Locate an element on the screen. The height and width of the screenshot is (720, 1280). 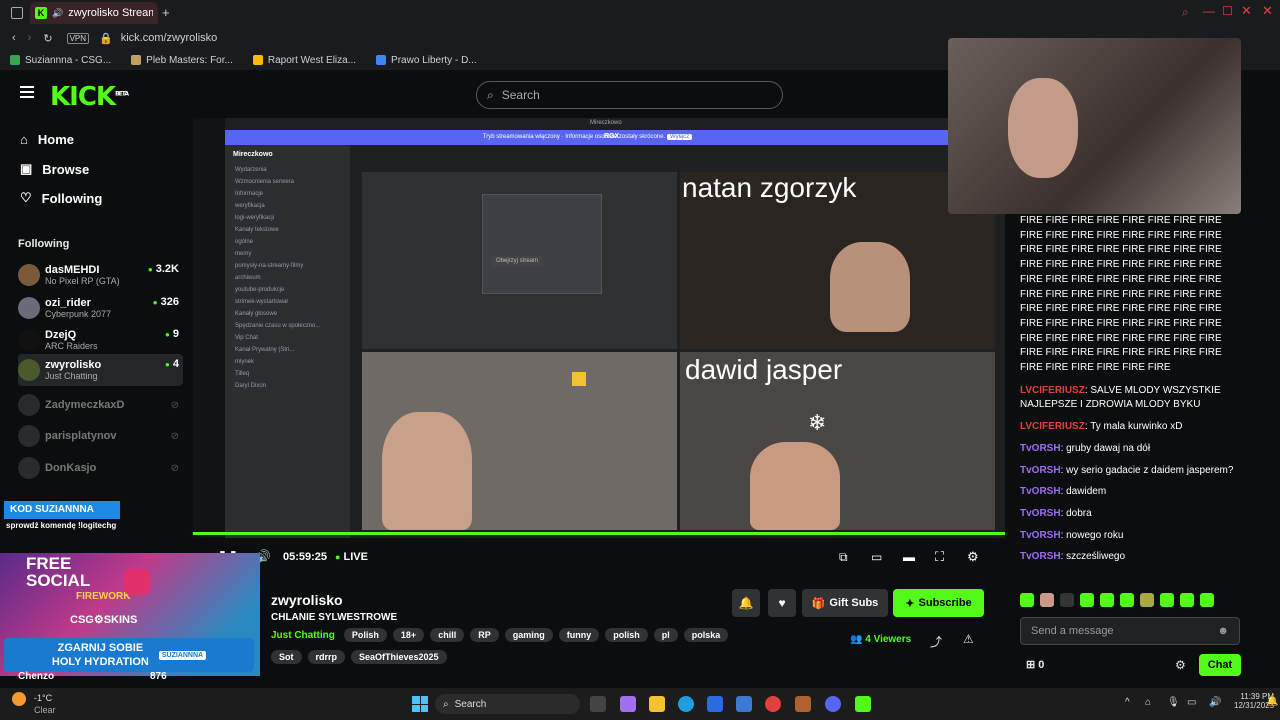
reload-icon: ↻ is located at coordinates (47, 38).